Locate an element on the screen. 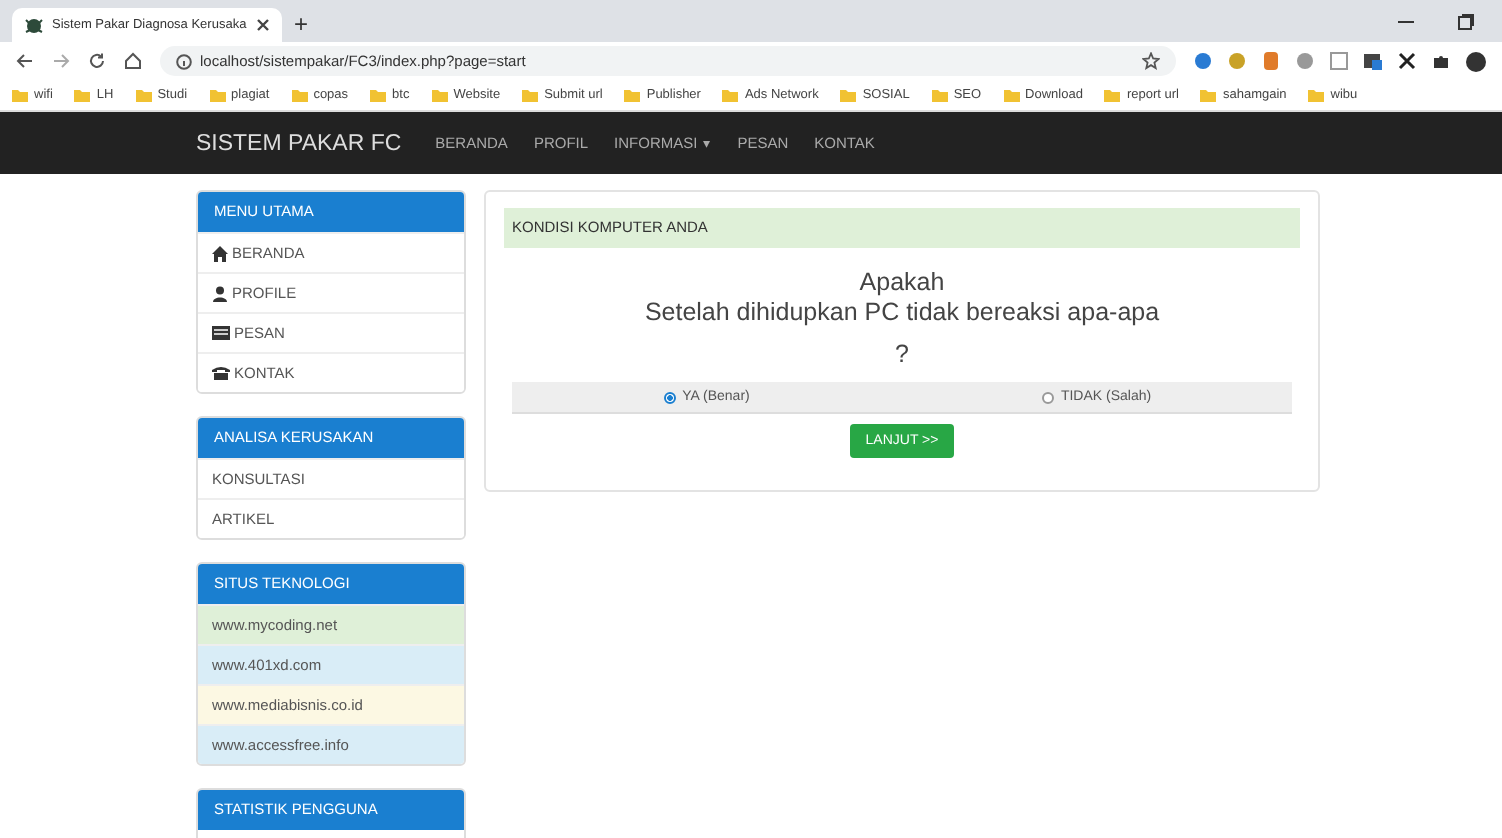 Image resolution: width=1502 pixels, height=838 pixels. question-text: Setelah dihidupkan PC tidak bereaksi apa-apa is located at coordinates (902, 313).